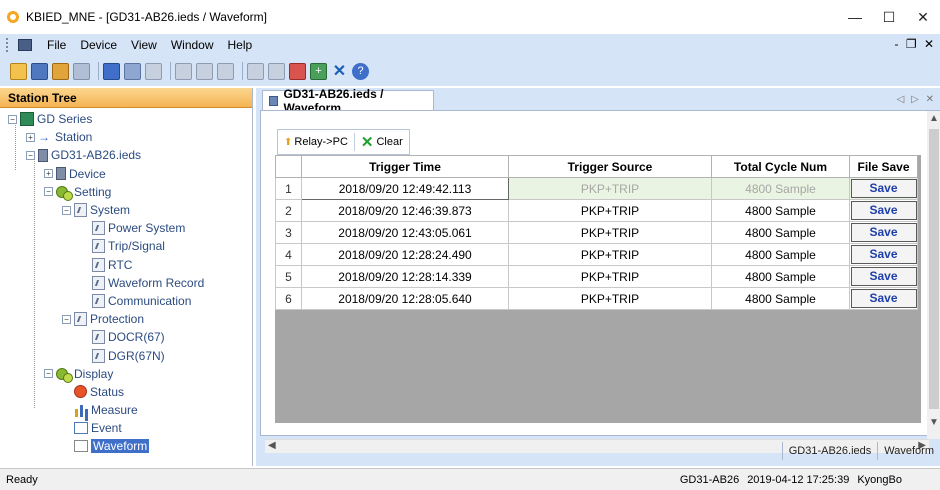 The height and width of the screenshot is (490, 940). What do you see at coordinates (126, 174) in the screenshot?
I see `tree-node-device: + Device` at bounding box center [126, 174].